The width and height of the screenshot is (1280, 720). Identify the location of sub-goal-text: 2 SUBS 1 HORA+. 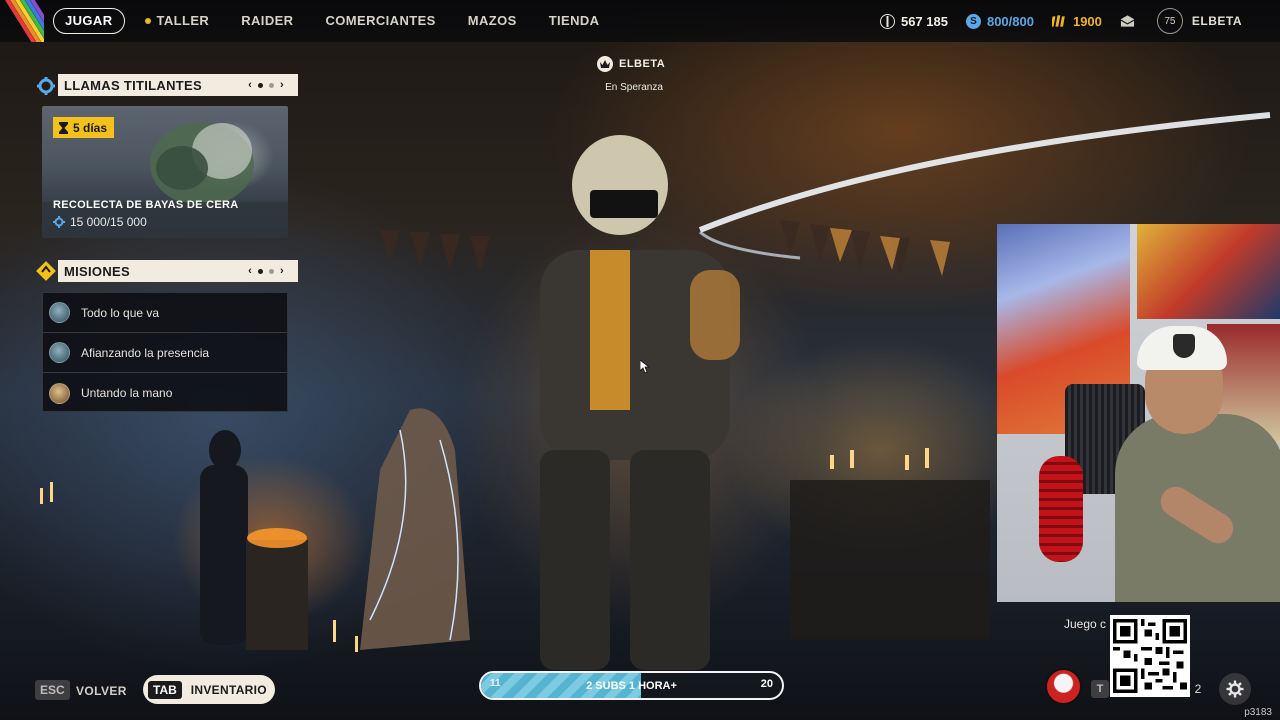
(631, 685).